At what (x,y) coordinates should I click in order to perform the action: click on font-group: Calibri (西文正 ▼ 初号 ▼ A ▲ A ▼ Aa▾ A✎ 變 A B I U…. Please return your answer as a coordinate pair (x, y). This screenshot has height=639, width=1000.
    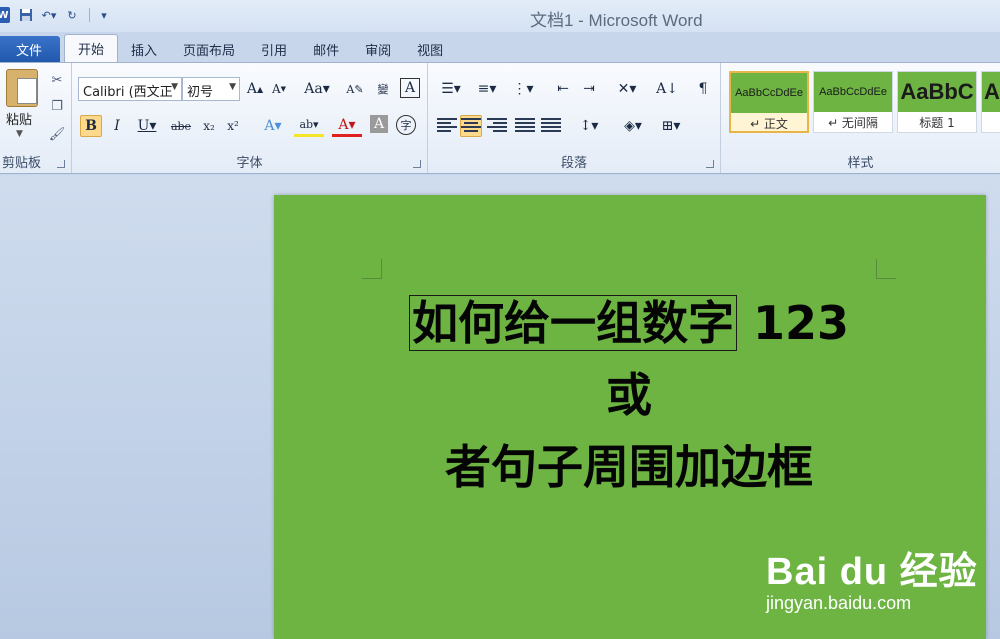
    Looking at the image, I should click on (250, 118).